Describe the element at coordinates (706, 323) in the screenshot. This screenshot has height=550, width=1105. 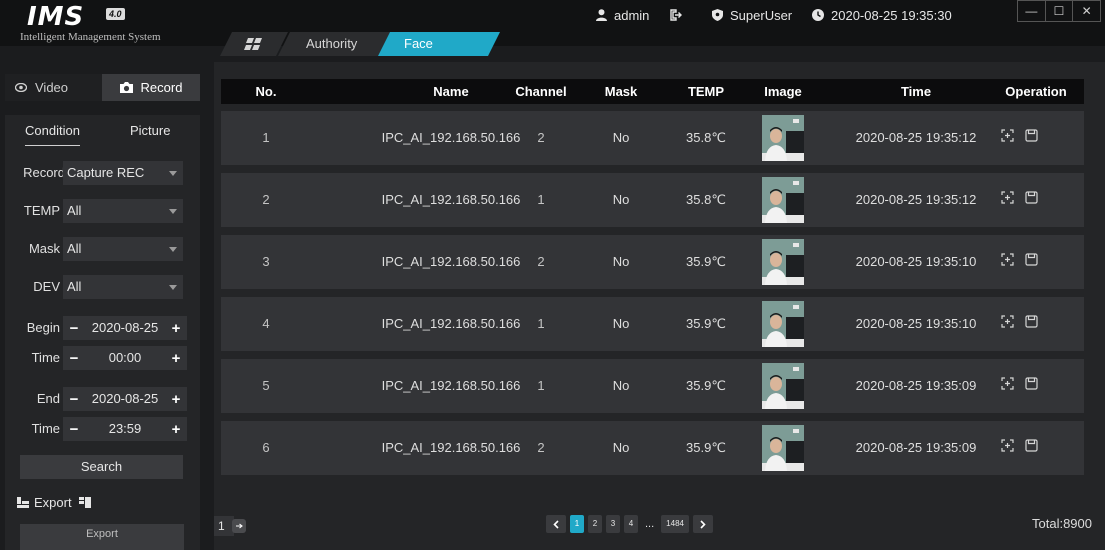
I see `cell-temp: 35.9℃` at that location.